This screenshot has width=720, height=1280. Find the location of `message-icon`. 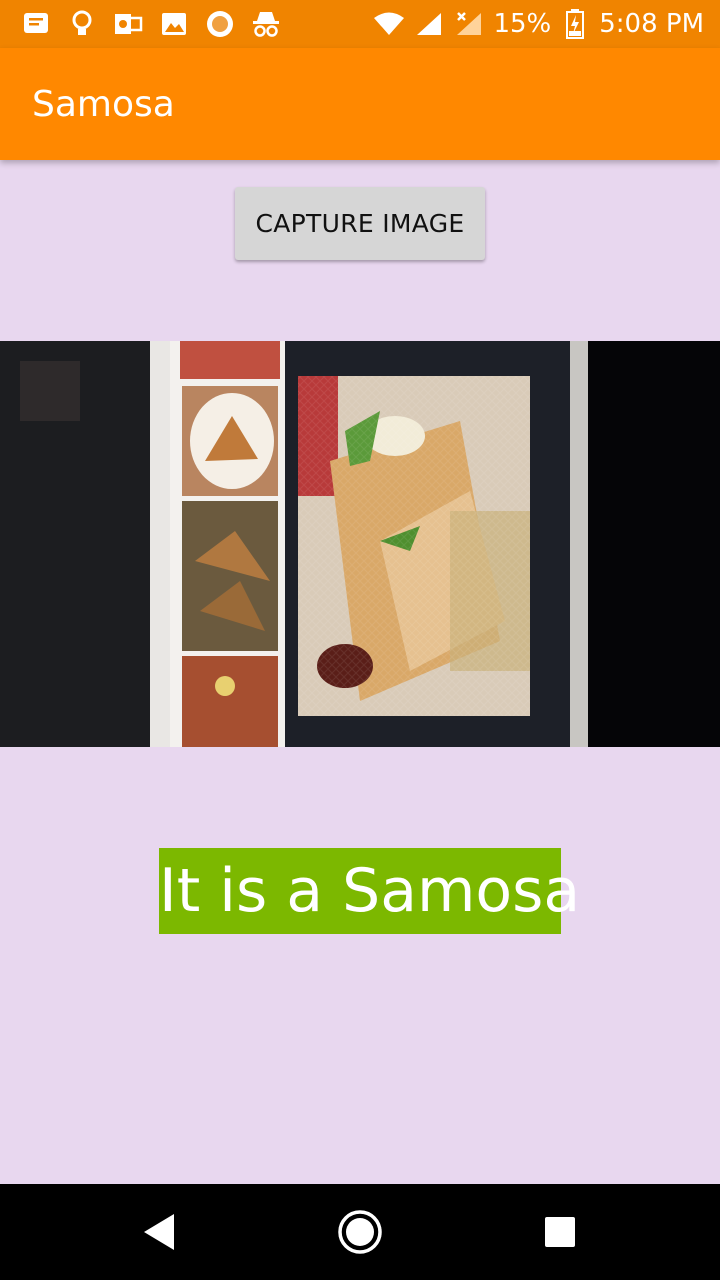

message-icon is located at coordinates (36, 24).